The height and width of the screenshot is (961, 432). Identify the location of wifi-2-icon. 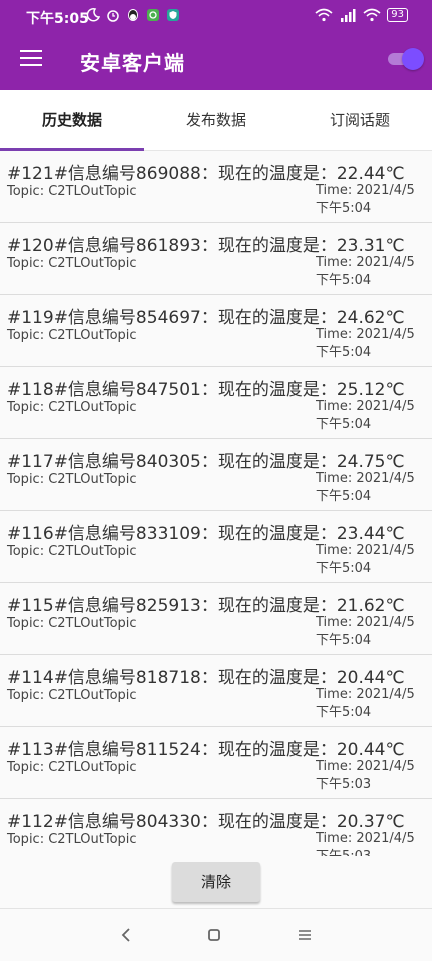
(372, 15).